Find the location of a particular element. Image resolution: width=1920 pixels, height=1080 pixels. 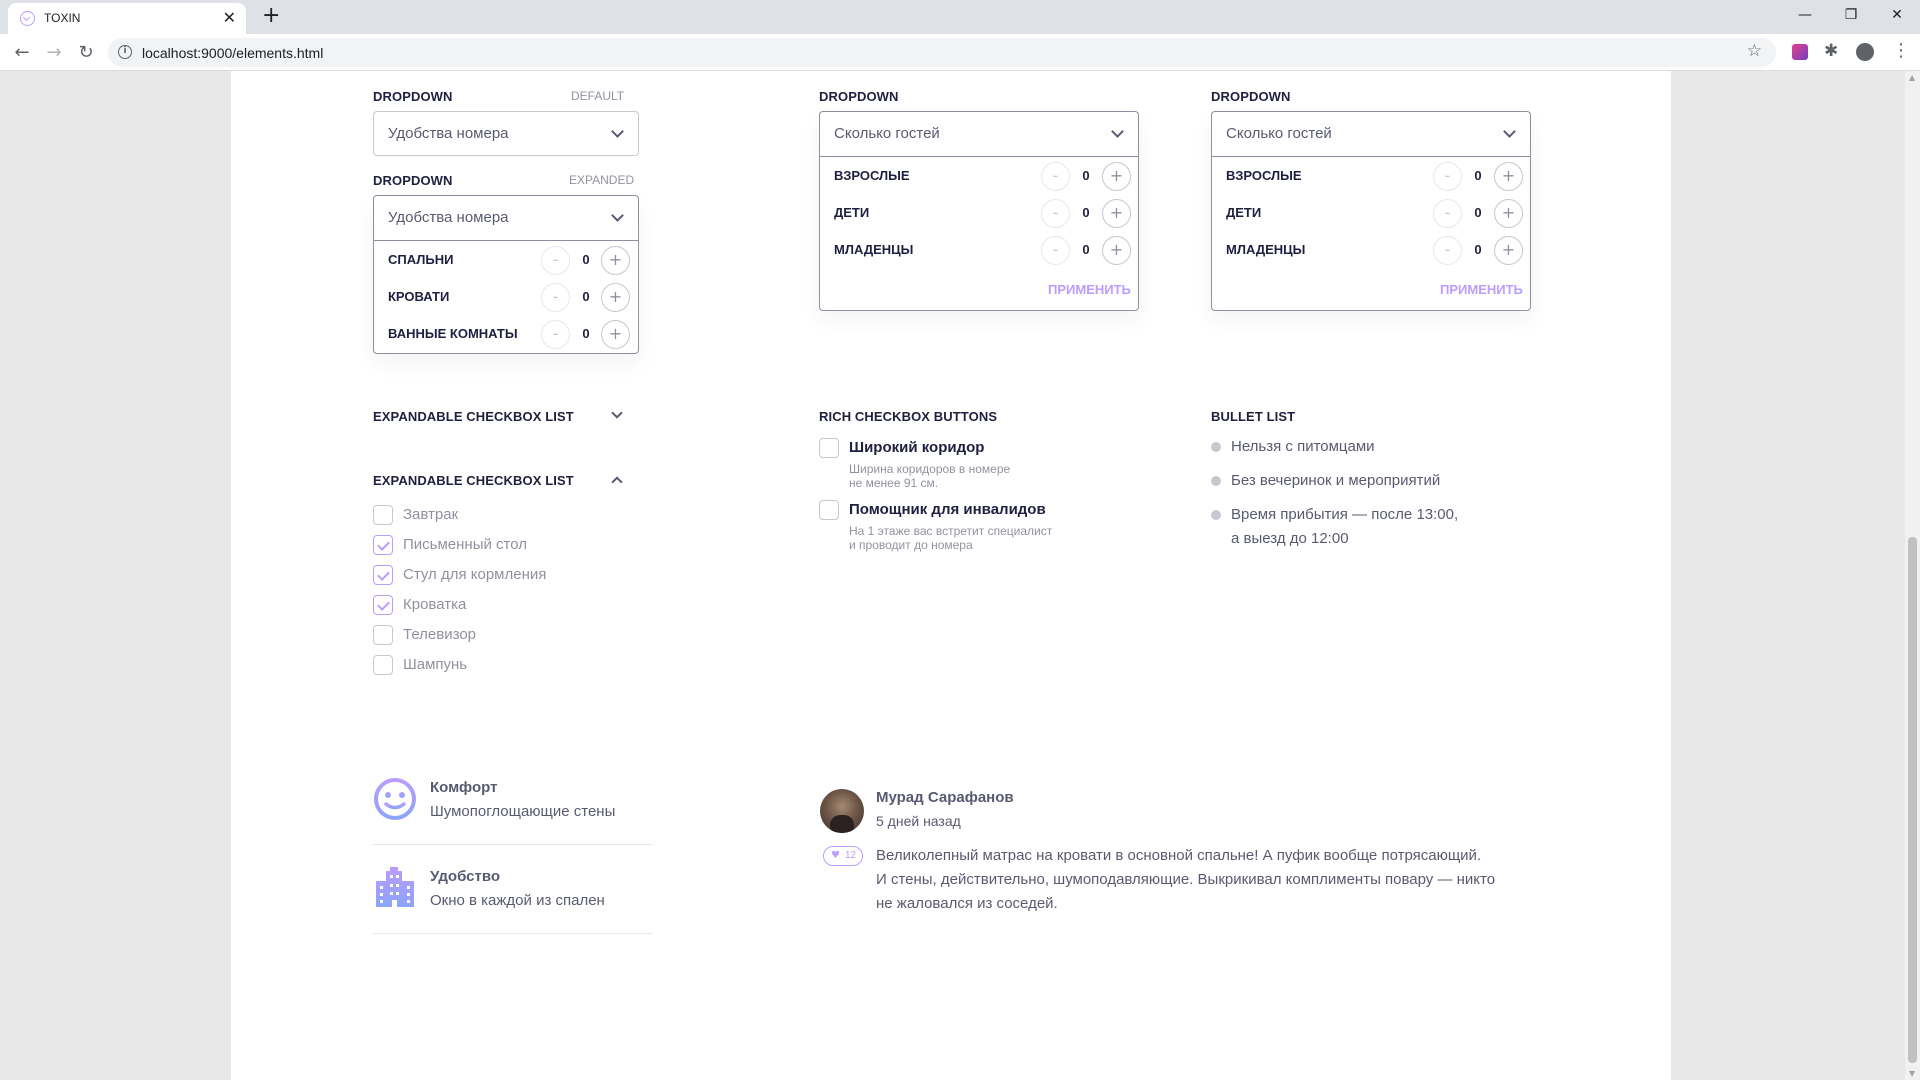

checkbox-list-collapsed-title: Expandable checkbox list is located at coordinates (473, 416).